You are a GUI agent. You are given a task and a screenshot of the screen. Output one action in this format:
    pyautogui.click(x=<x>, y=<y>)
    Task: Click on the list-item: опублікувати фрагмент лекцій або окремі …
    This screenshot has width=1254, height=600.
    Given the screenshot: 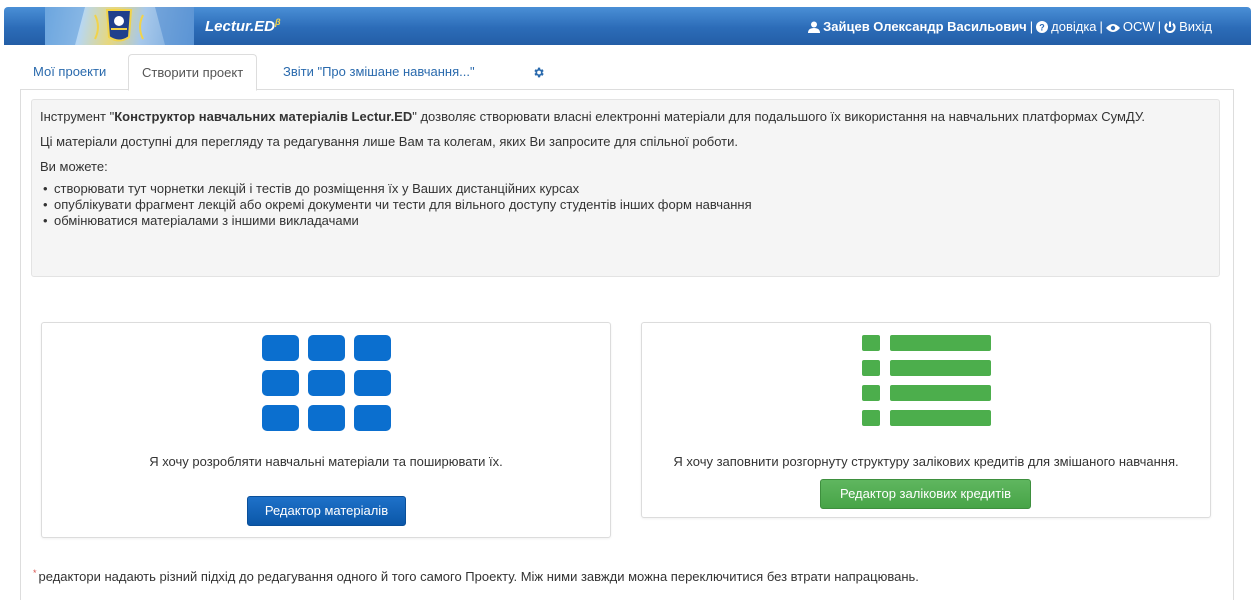 What is the action you would take?
    pyautogui.click(x=627, y=205)
    